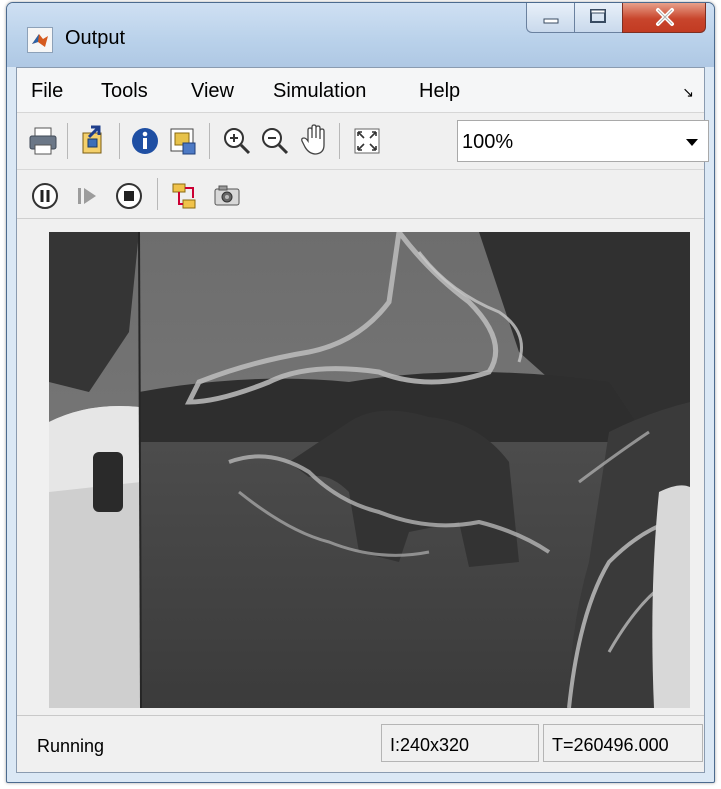 This screenshot has width=721, height=789. I want to click on zoom-out-icon, so click(275, 141).